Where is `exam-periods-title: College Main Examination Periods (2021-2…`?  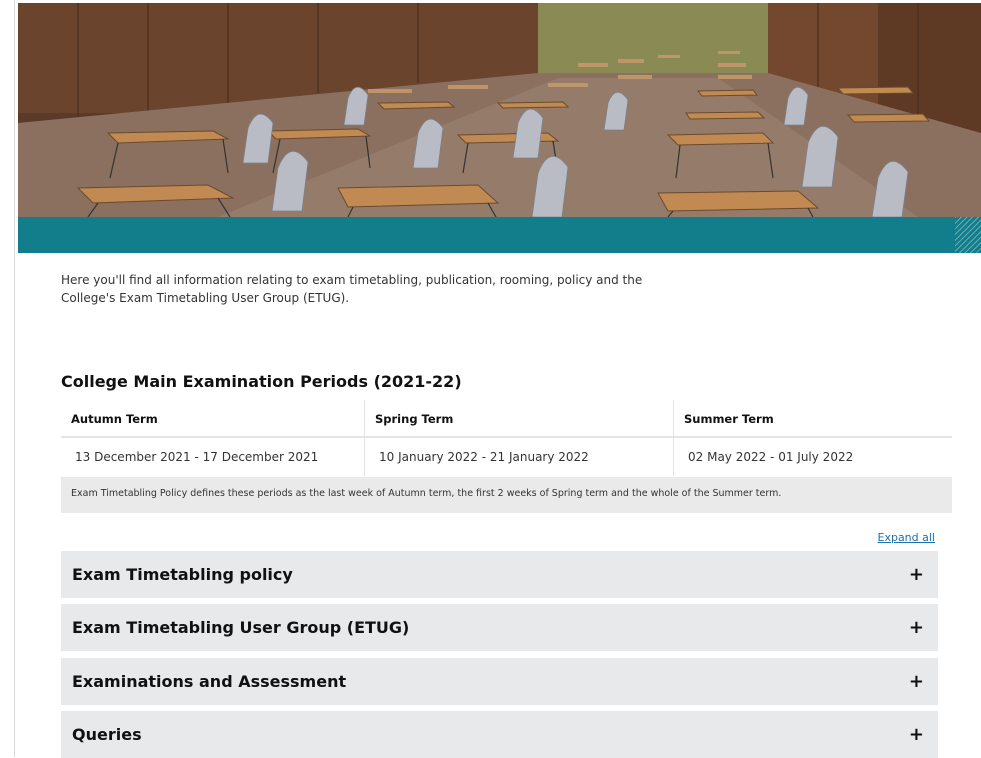
exam-periods-title: College Main Examination Periods (2021-2… is located at coordinates (261, 381).